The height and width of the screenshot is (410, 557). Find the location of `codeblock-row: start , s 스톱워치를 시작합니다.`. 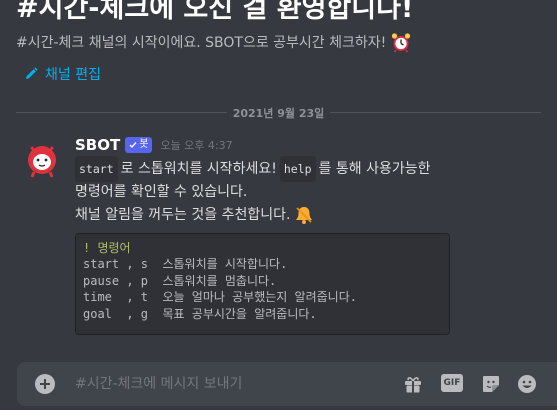

codeblock-row: start , s 스톱워치를 시작합니다. is located at coordinates (185, 264).